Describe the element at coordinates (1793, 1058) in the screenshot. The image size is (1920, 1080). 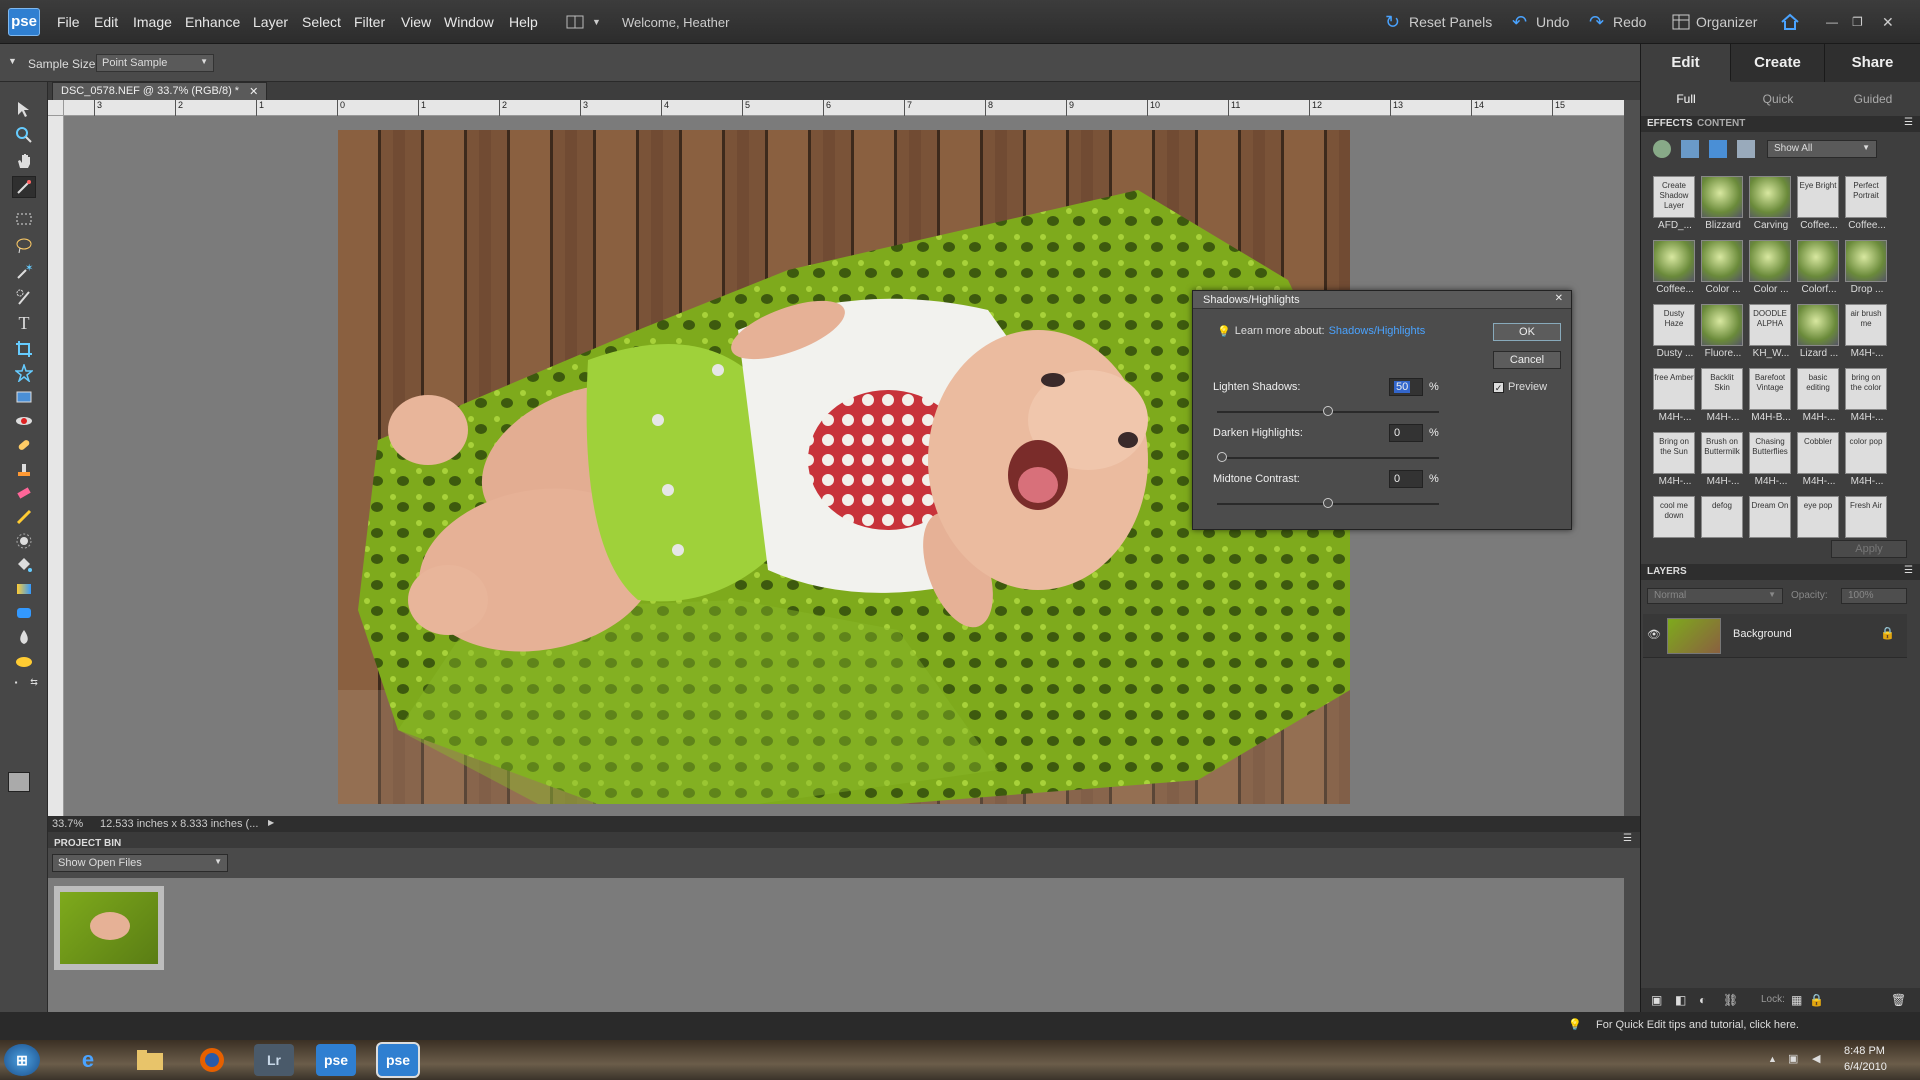
I see `network-icon: ▣` at that location.